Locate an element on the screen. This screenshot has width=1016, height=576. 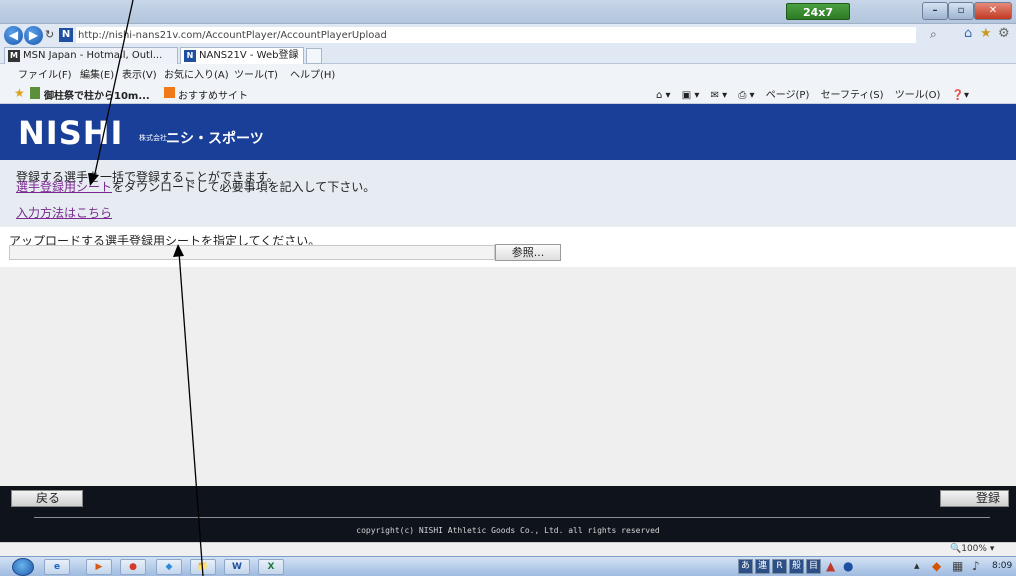
zoom-level: 🔍100% ▾ is located at coordinates (972, 549).